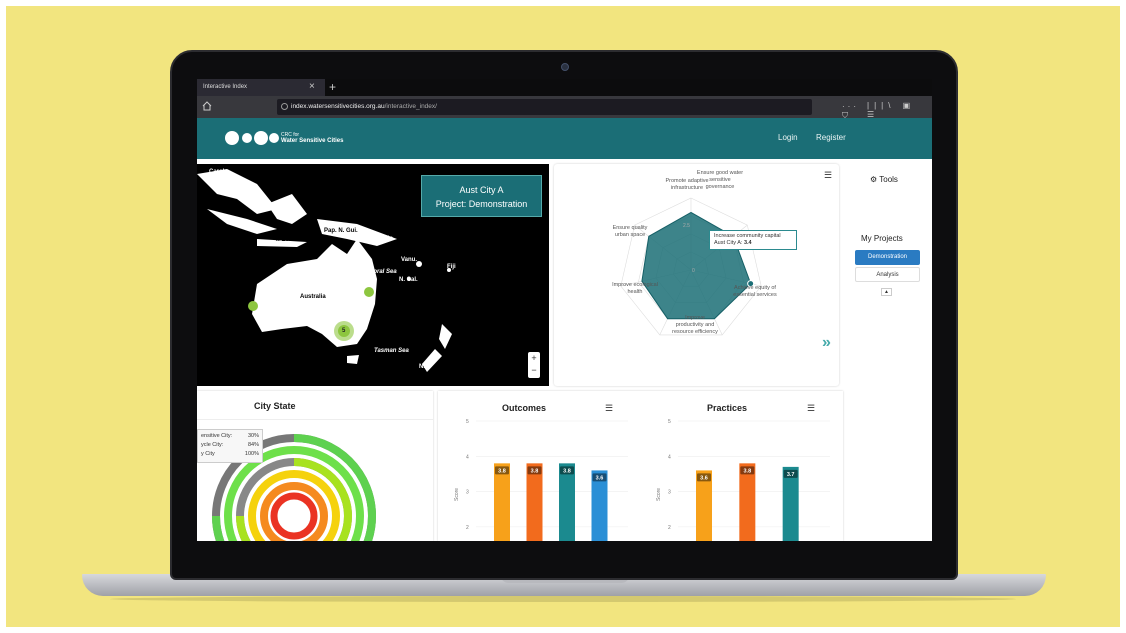  What do you see at coordinates (899, 110) in the screenshot?
I see `library-sidebar-menu-icons: |||\ ▣ ☰` at bounding box center [899, 110].